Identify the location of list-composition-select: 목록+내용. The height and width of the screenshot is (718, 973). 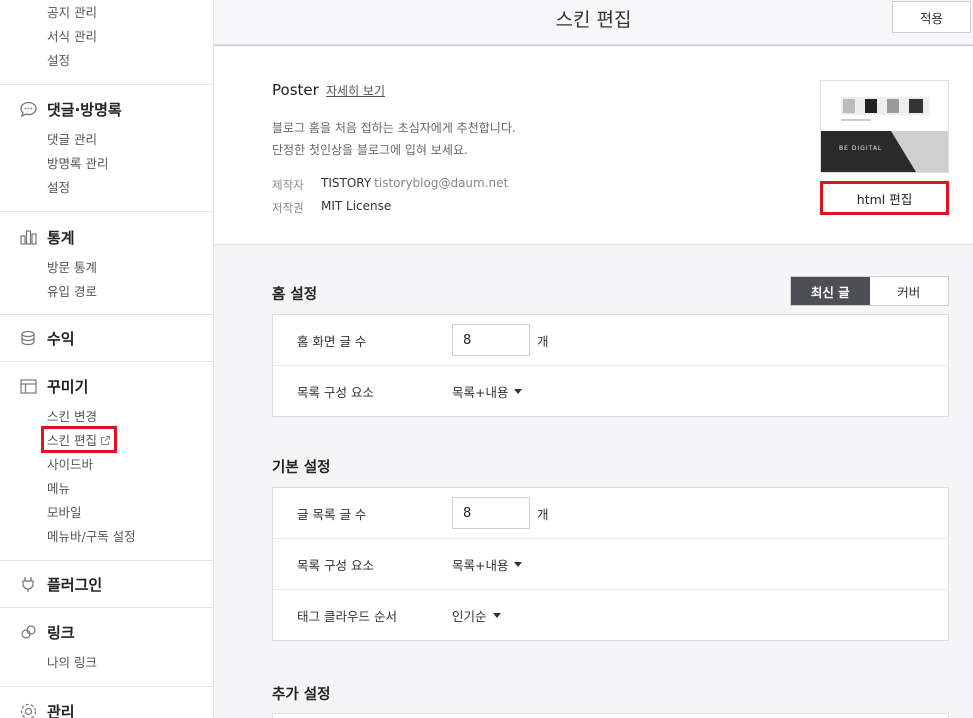
(487, 564).